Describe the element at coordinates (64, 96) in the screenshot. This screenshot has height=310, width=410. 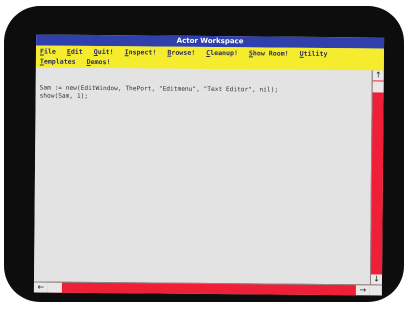
I see `code-line: show(Sam, 1);` at that location.